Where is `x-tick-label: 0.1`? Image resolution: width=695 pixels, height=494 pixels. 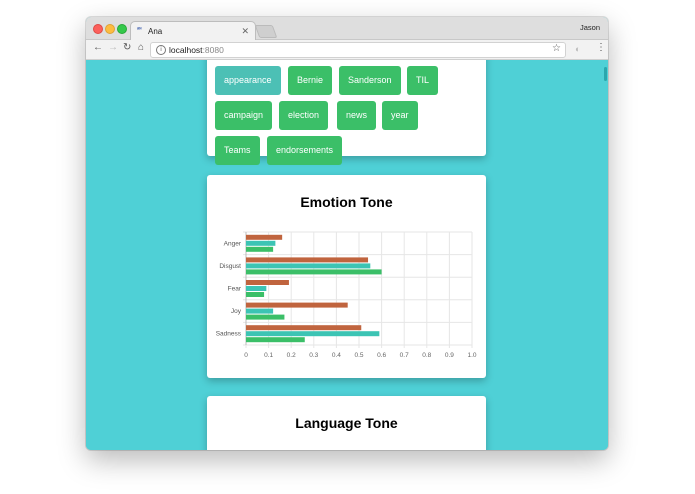 x-tick-label: 0.1 is located at coordinates (268, 355).